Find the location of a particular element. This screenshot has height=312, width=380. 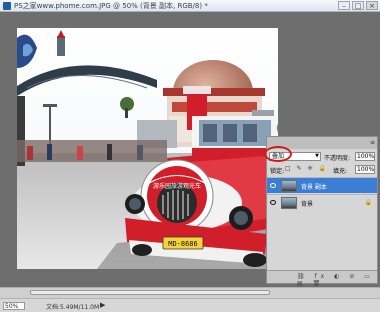

license-plate-text: MD-8686 is located at coordinates (183, 244).